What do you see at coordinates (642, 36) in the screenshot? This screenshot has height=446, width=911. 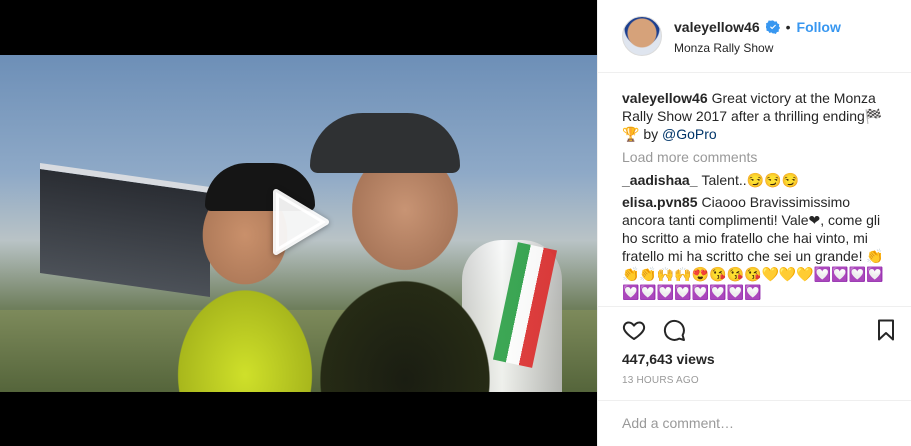 I see `avatar` at bounding box center [642, 36].